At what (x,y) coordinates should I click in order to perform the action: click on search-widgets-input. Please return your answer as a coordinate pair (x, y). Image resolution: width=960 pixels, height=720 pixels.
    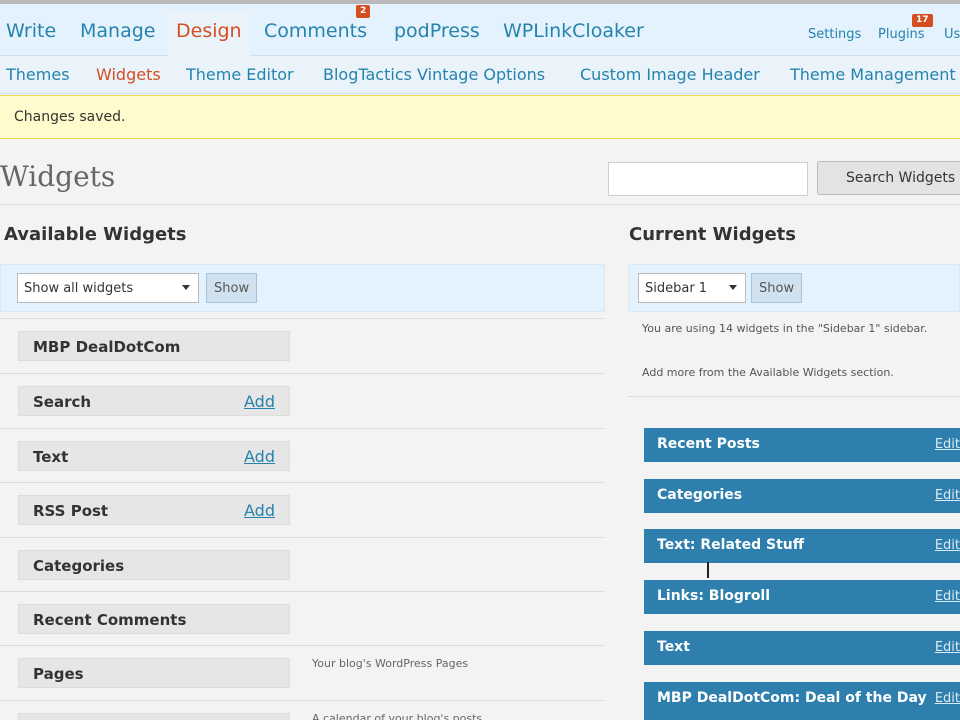
    Looking at the image, I should click on (708, 179).